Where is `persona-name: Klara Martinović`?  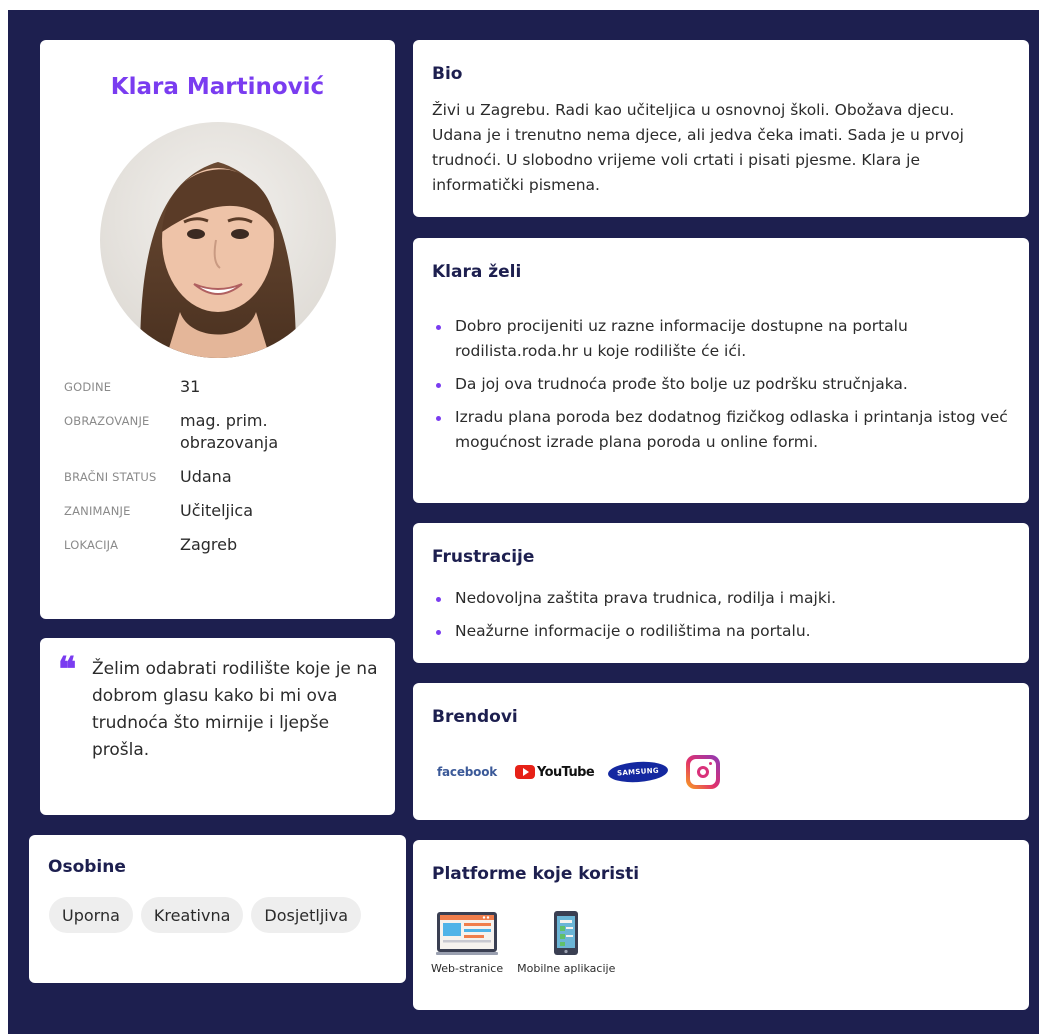
persona-name: Klara Martinović is located at coordinates (217, 87).